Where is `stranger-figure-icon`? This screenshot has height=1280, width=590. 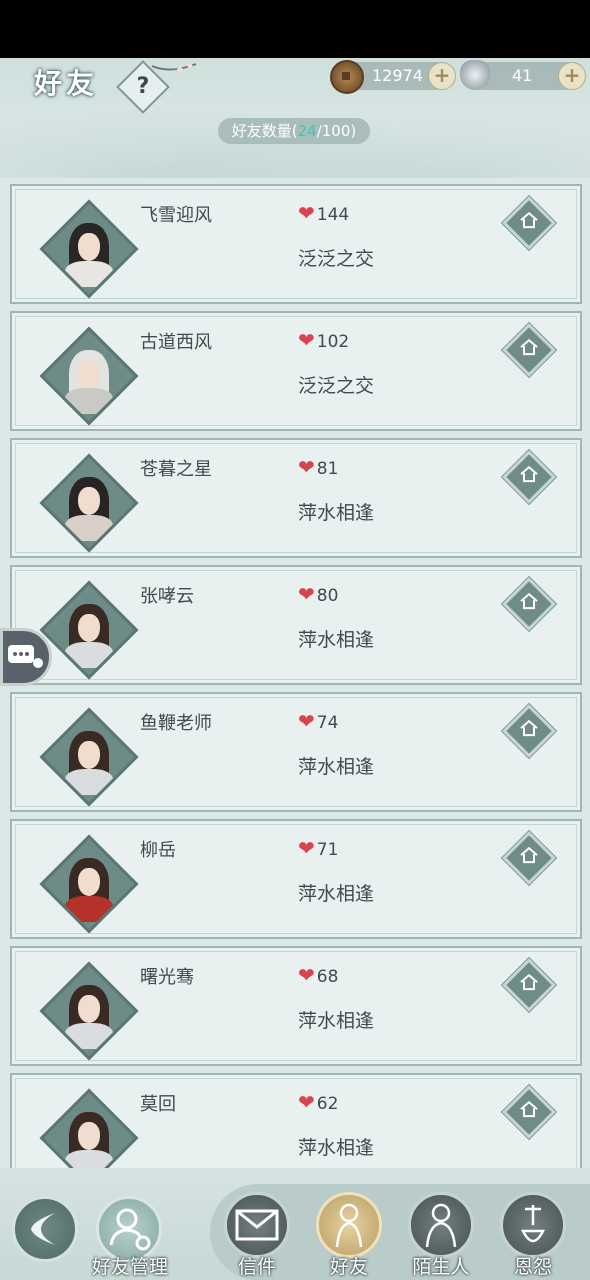
stranger-figure-icon is located at coordinates (441, 1225).